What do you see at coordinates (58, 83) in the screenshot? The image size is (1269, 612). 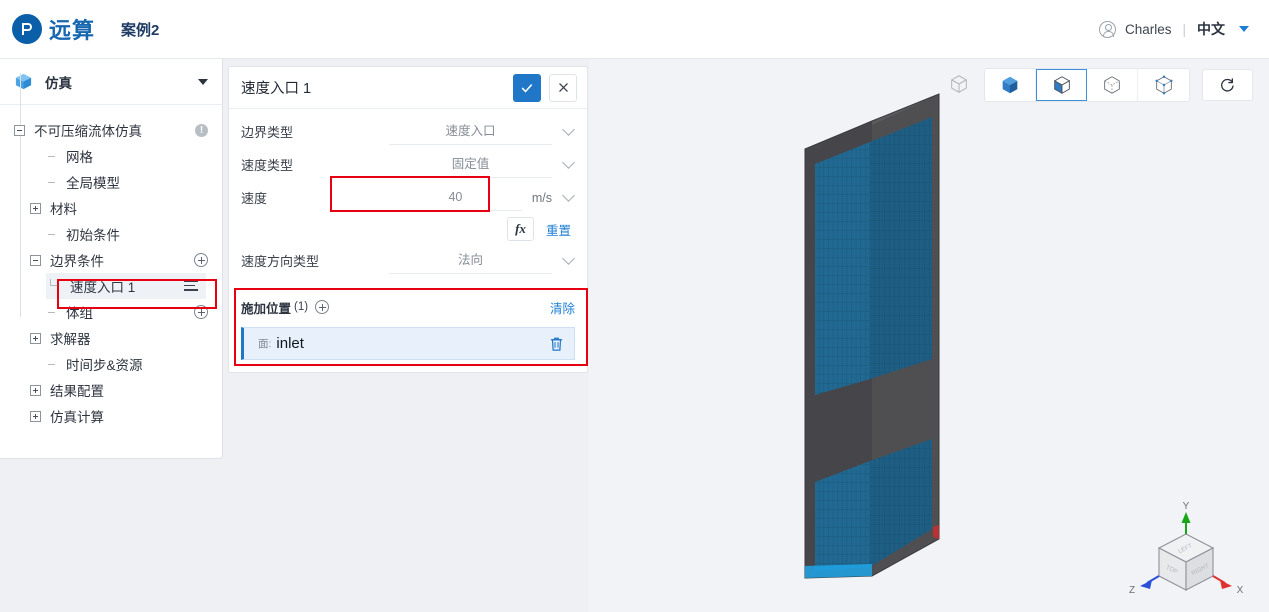 I see `sidebar-header-label: 仿真` at bounding box center [58, 83].